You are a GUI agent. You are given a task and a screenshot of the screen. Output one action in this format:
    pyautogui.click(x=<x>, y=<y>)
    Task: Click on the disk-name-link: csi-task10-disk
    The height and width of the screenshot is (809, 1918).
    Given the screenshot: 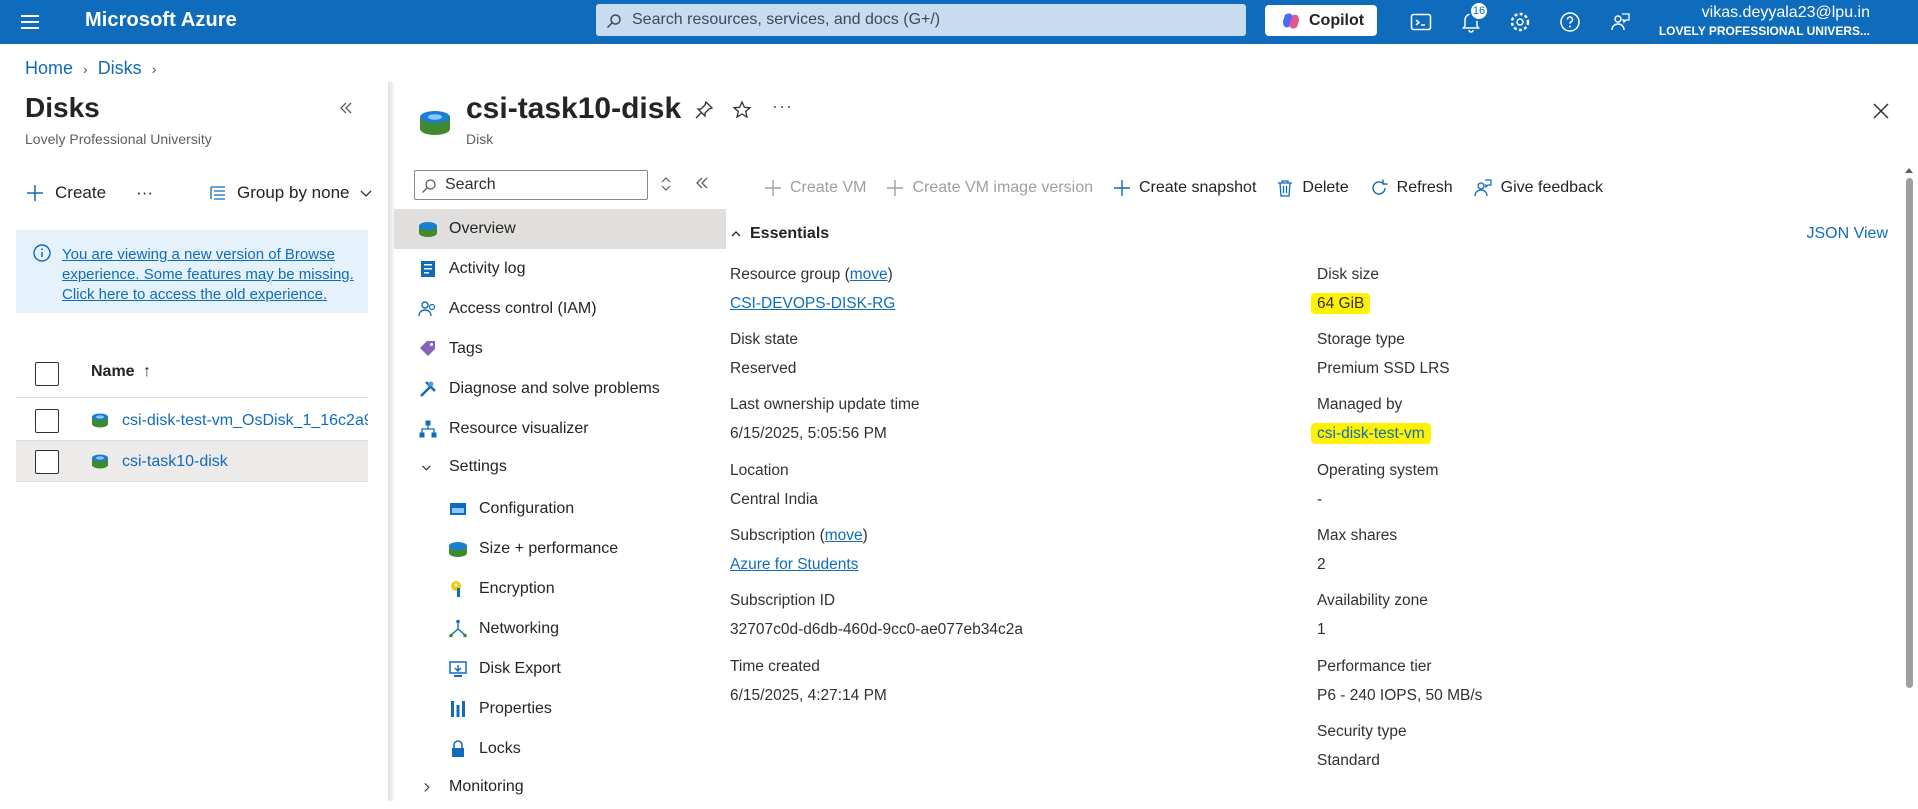 What is the action you would take?
    pyautogui.click(x=175, y=462)
    